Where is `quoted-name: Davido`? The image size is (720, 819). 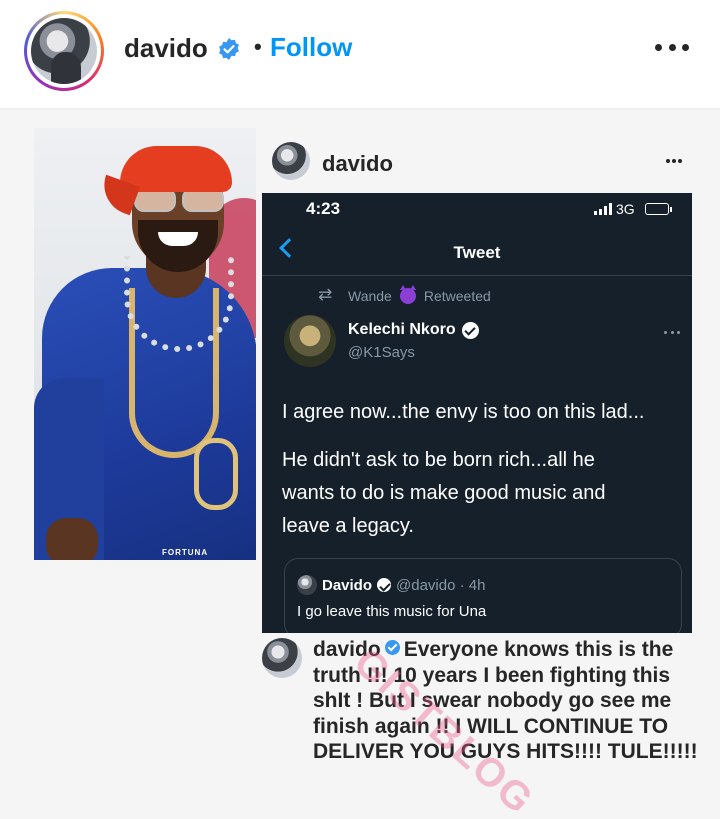 quoted-name: Davido is located at coordinates (347, 585).